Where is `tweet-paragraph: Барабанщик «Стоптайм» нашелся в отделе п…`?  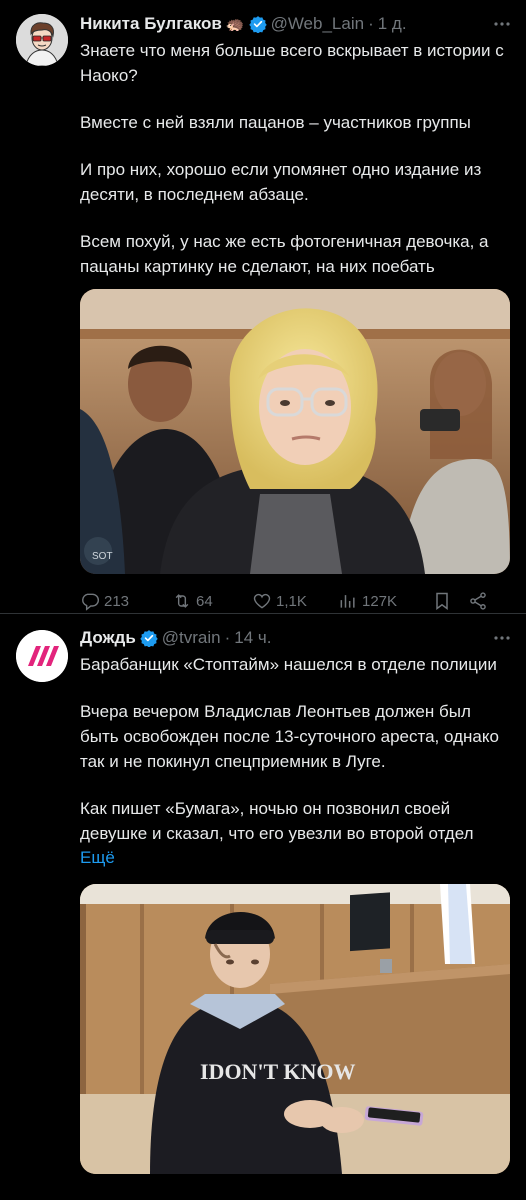
tweet-paragraph: Барабанщик «Стоптайм» нашелся в отделе п… is located at coordinates (288, 664).